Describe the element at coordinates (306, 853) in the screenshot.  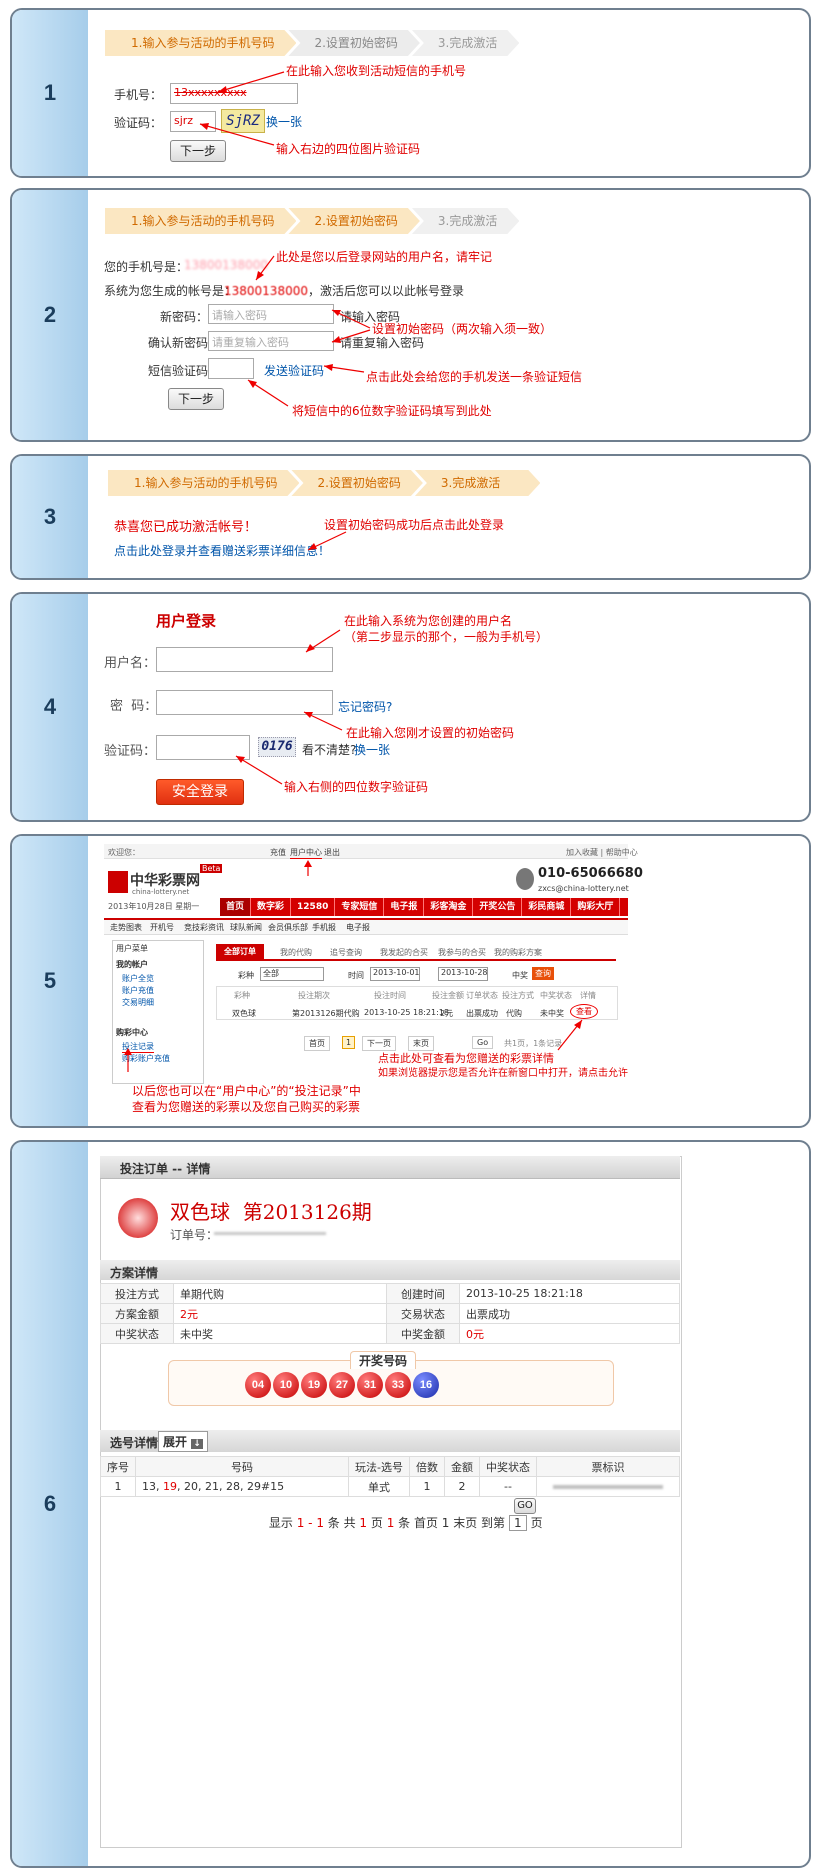
I see `top-link-user-center: 用户中心` at that location.